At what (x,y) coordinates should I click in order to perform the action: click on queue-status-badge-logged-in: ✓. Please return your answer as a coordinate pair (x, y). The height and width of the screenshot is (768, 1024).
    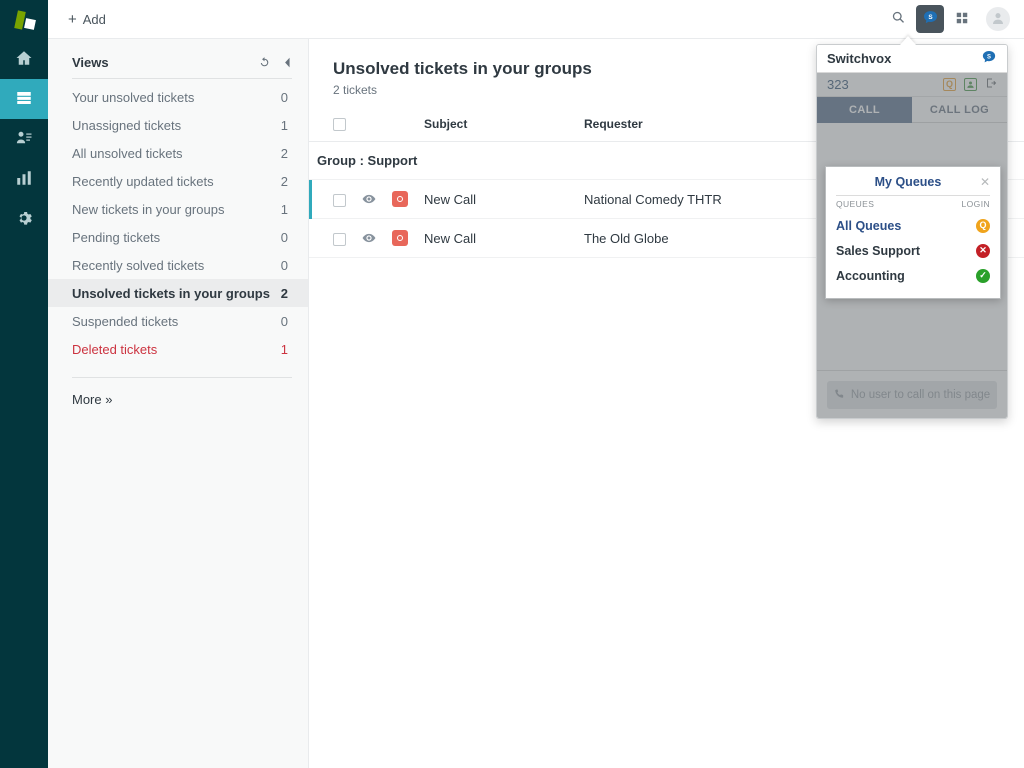
    Looking at the image, I should click on (983, 275).